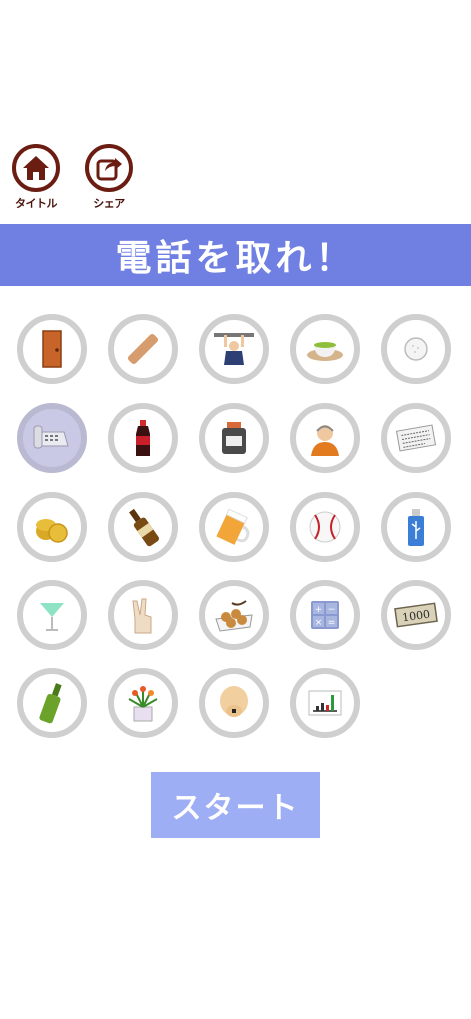 This screenshot has height=1019, width=471. I want to click on item-flower-pot, so click(143, 703).